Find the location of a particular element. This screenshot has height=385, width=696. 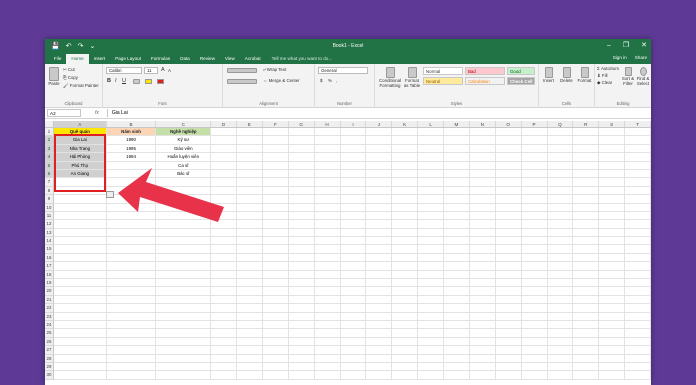

red-arrow-icon is located at coordinates (171, 195).